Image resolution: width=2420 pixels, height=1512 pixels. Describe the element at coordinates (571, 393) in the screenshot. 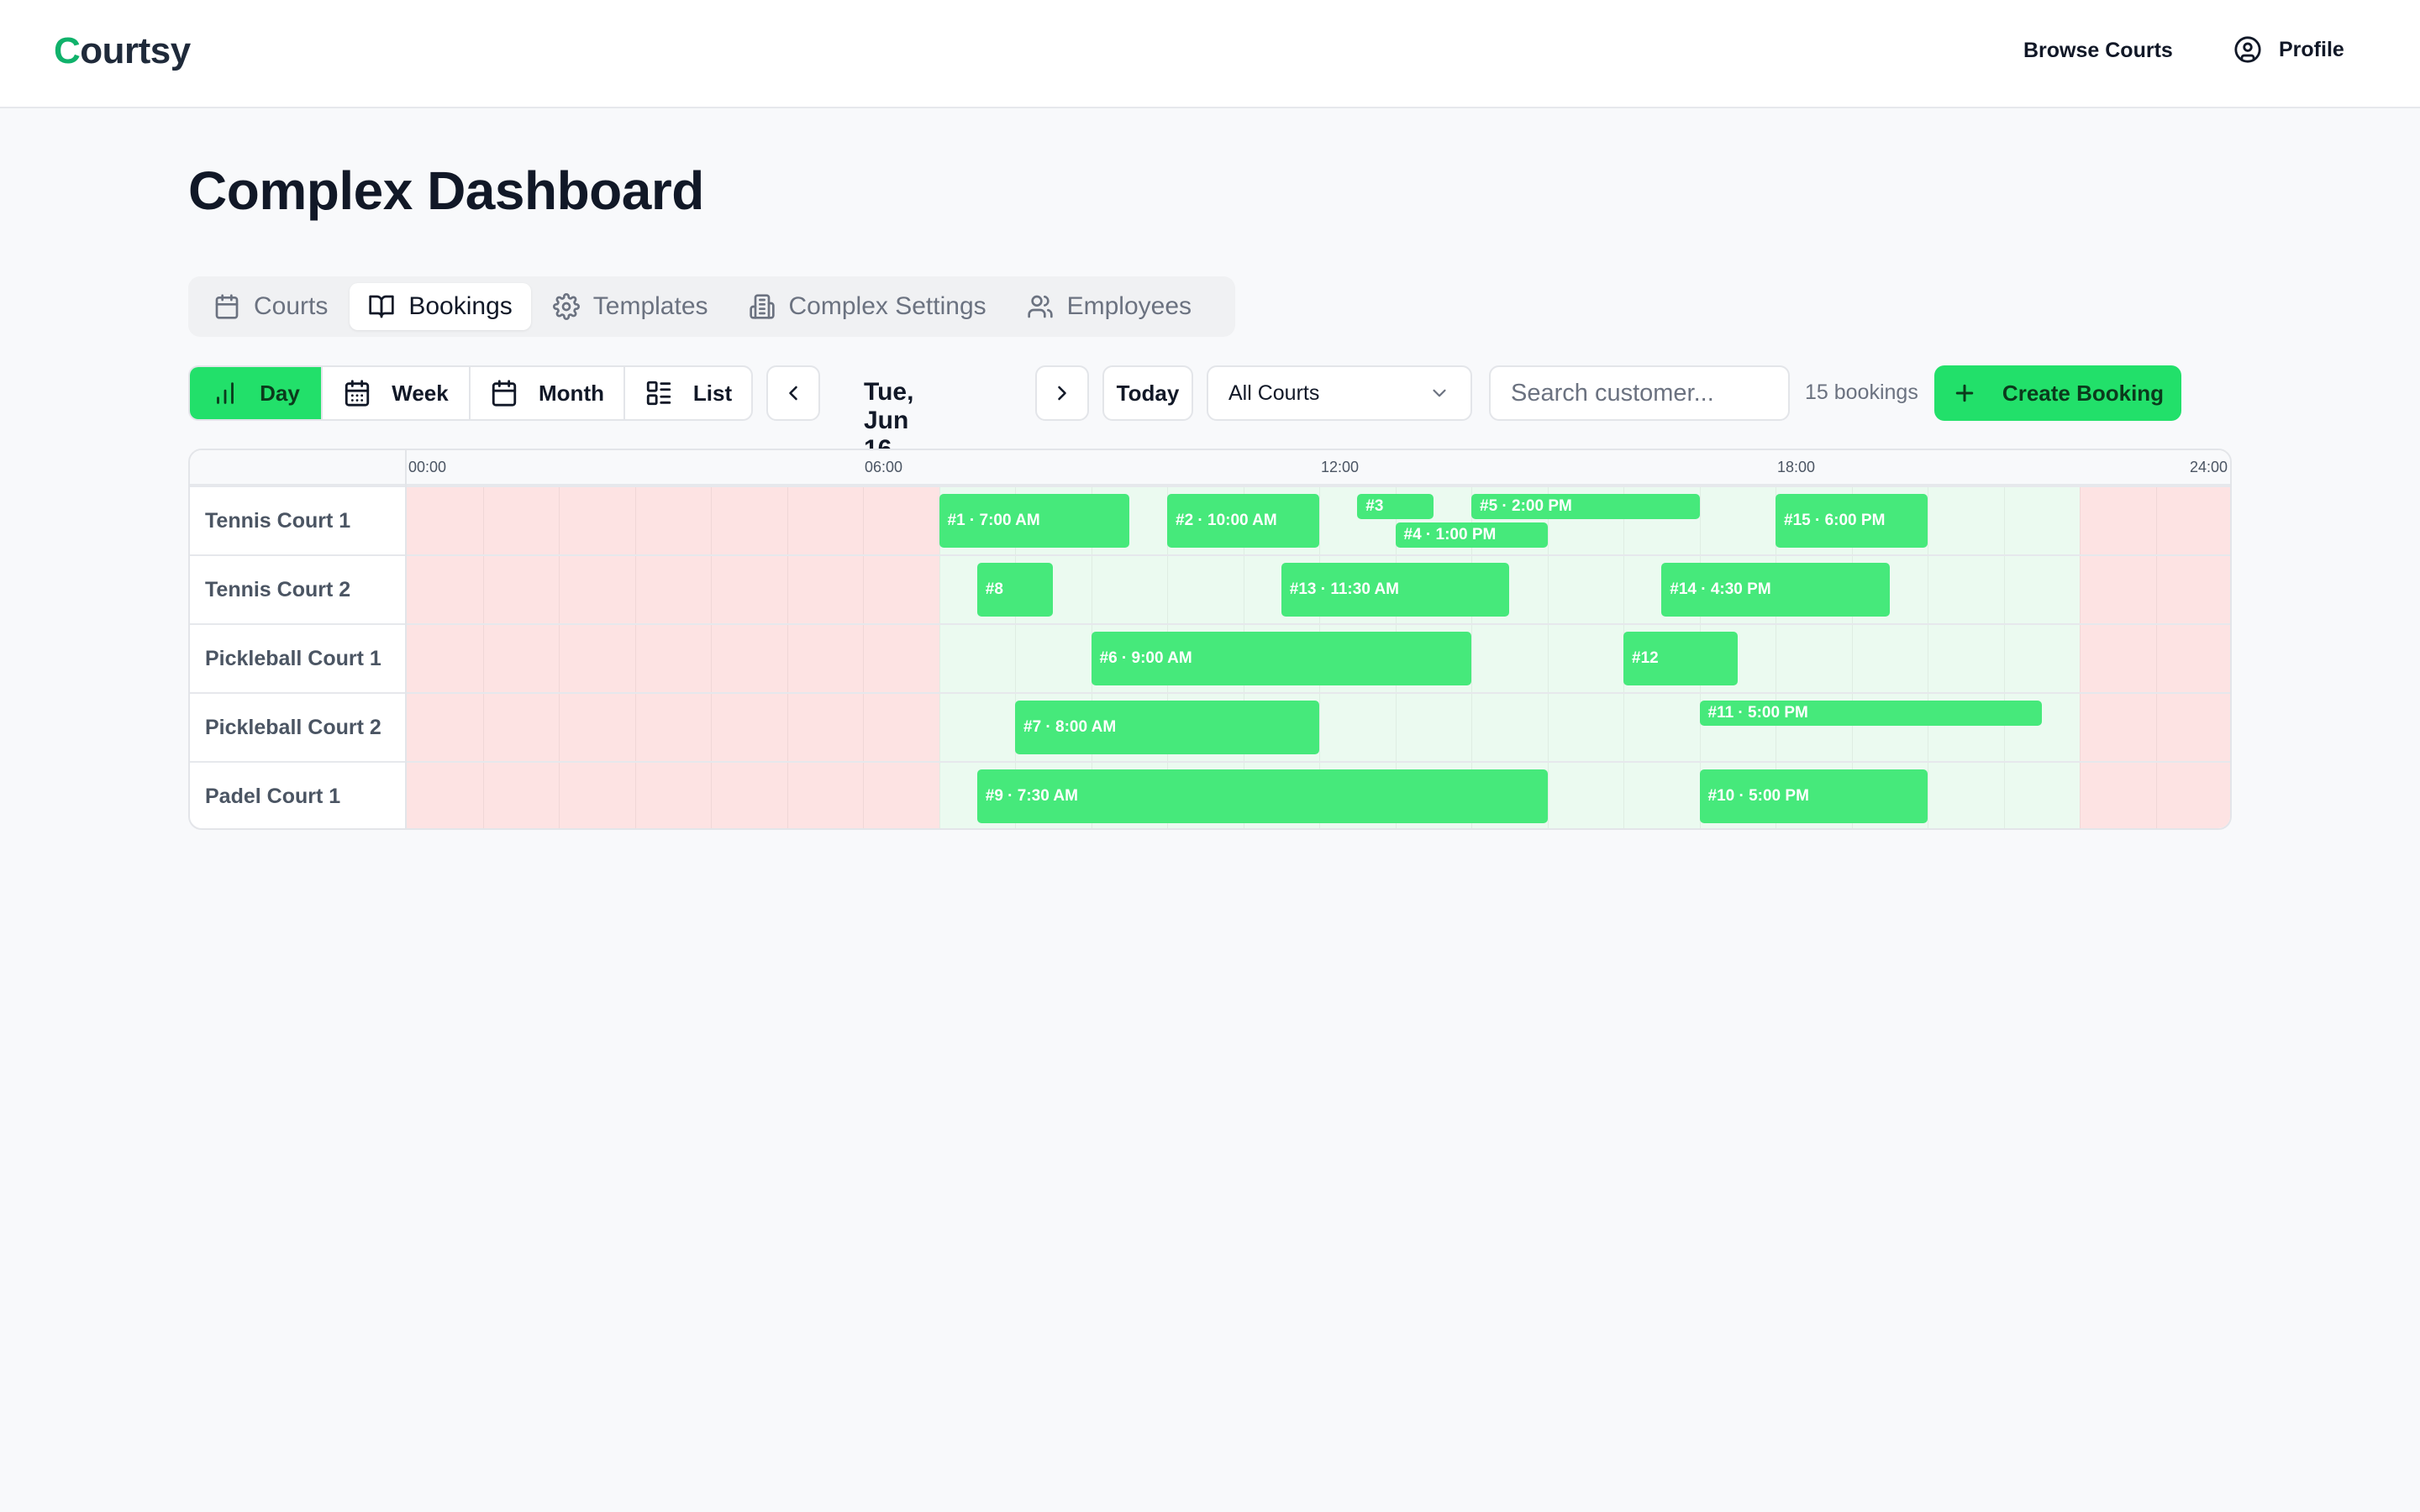

I see `view-label: Month` at that location.